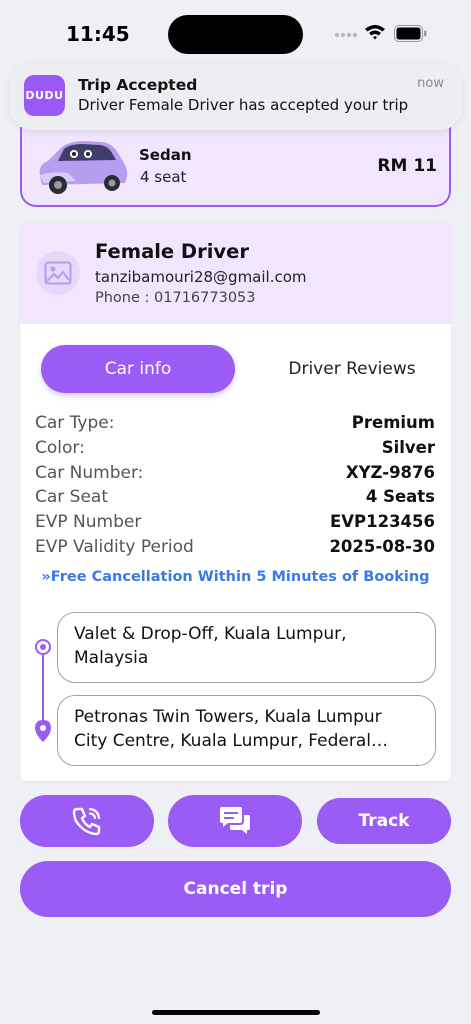 This screenshot has width=471, height=1024. I want to click on info-row-evp-validity: EVP Validity Period 2025-08-30, so click(235, 549).